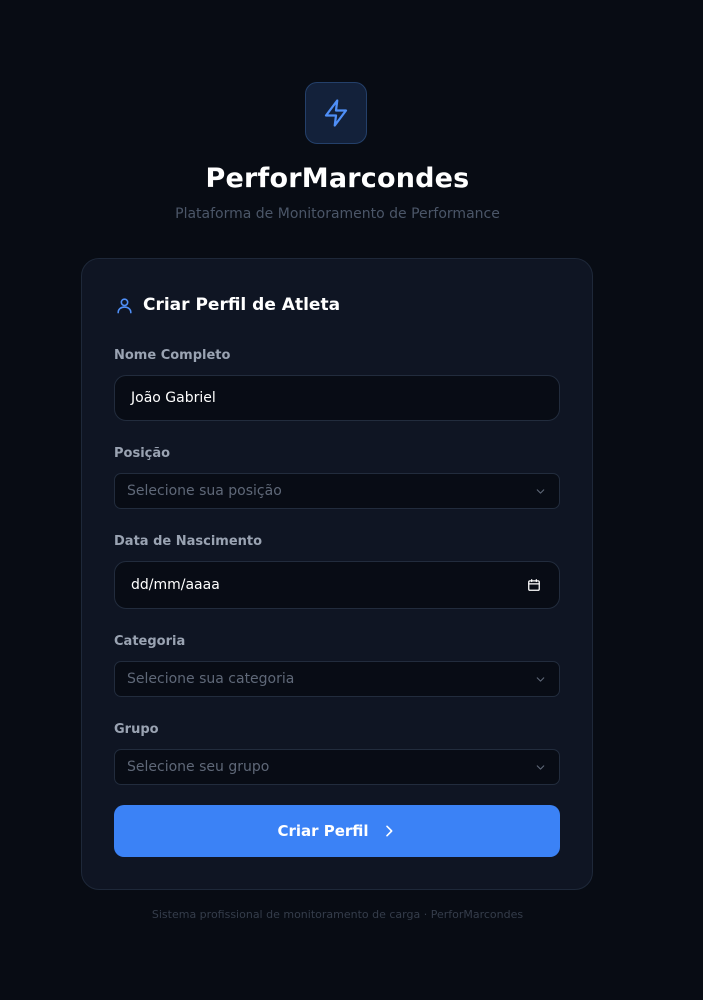 The height and width of the screenshot is (1000, 703). I want to click on lightning-bolt-icon, so click(336, 113).